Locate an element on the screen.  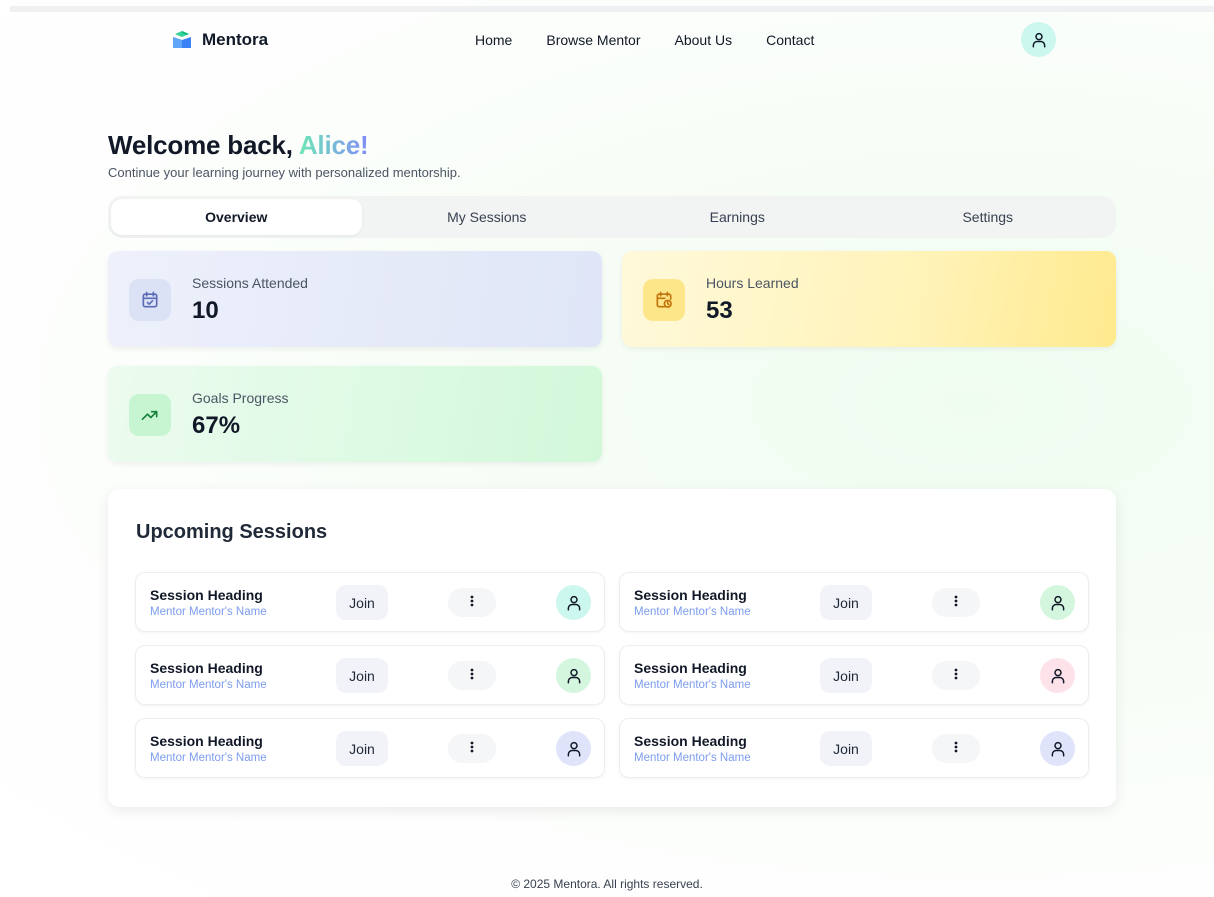
footer-copyright: © 2025 Mentora. All rights reserved. is located at coordinates (607, 884).